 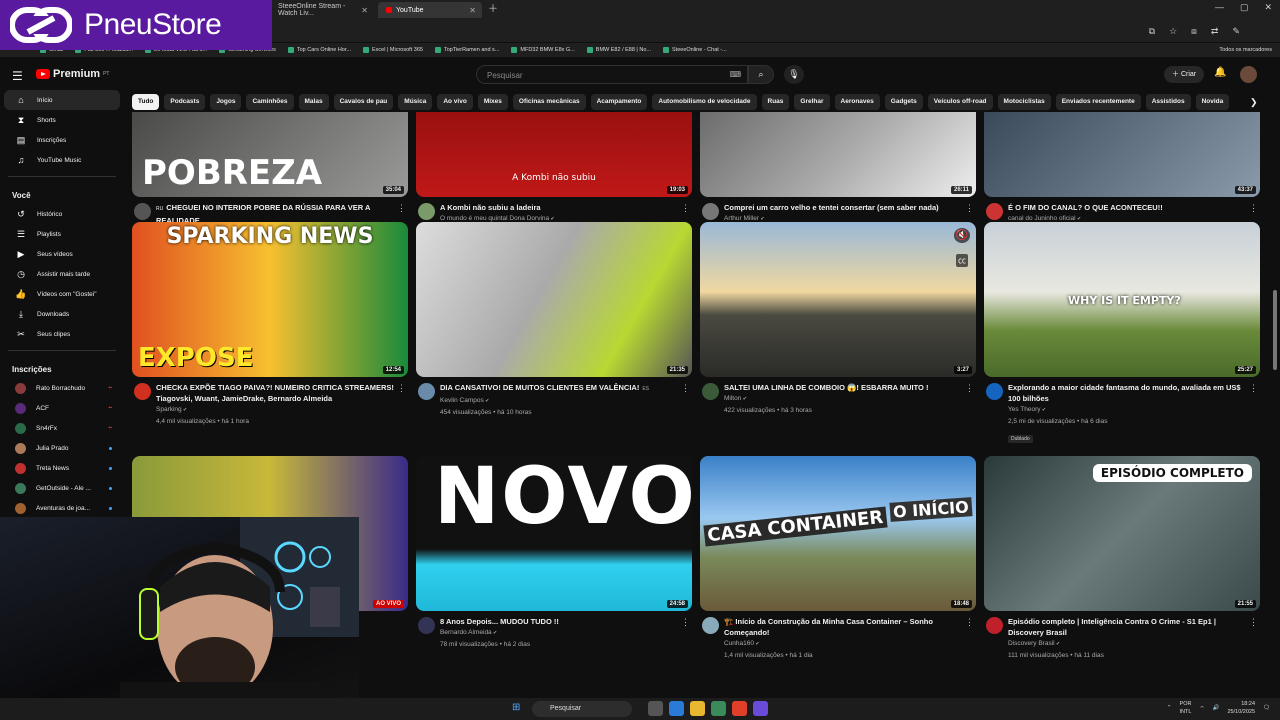 I want to click on sidebar-item-music: ♫ YouTube Music, so click(x=62, y=160).